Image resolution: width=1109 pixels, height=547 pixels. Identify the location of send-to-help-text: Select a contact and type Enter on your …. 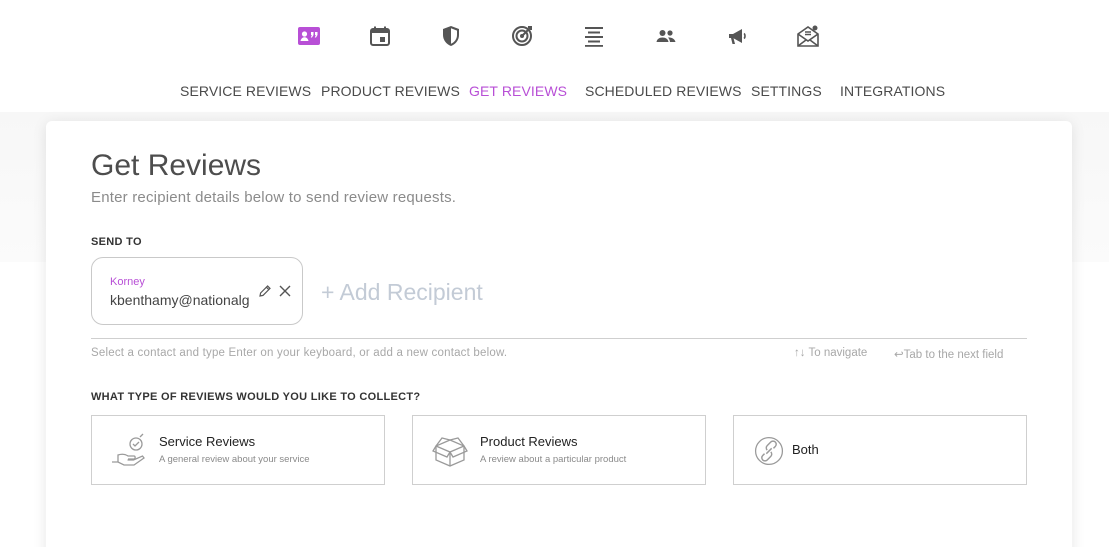
(299, 353).